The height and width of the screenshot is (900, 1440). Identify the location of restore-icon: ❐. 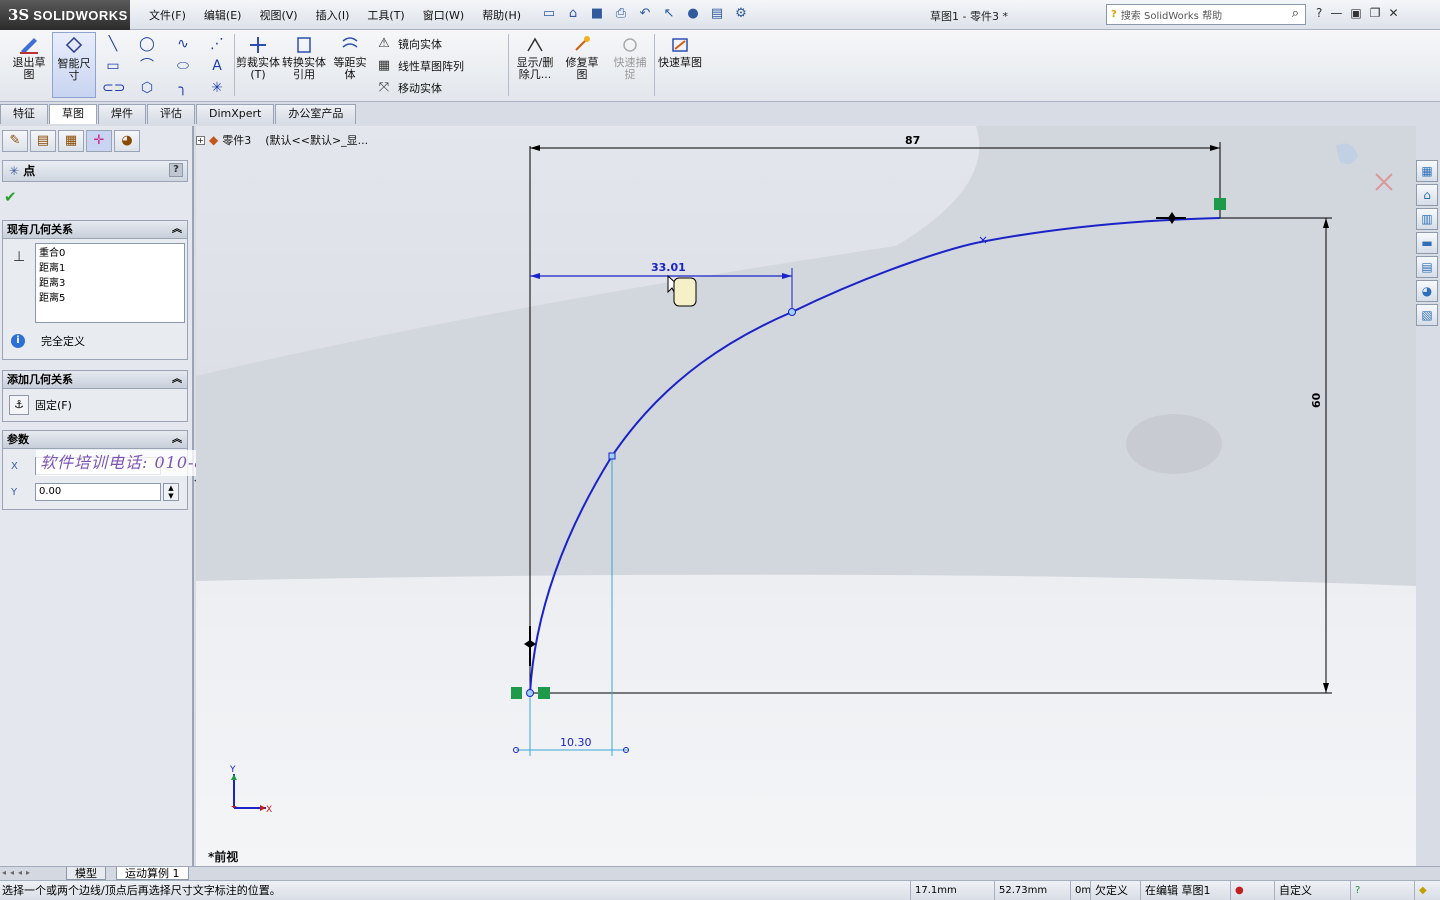
(1375, 13).